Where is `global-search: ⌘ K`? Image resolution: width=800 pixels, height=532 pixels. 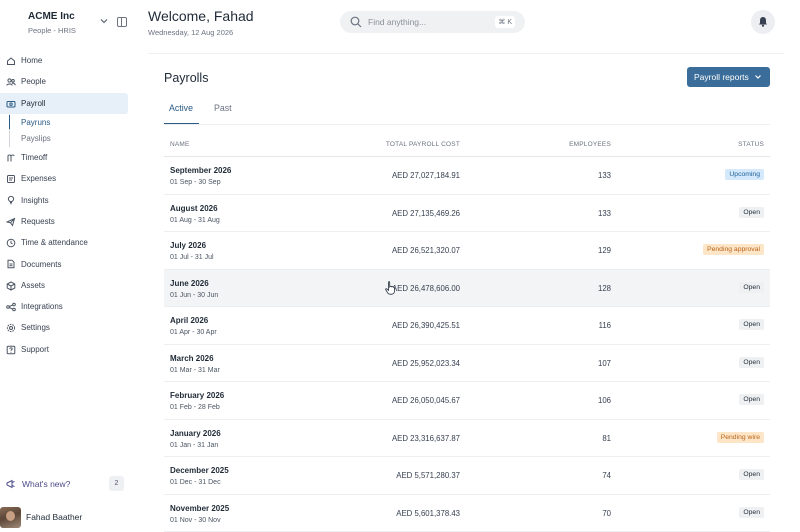 global-search: ⌘ K is located at coordinates (432, 22).